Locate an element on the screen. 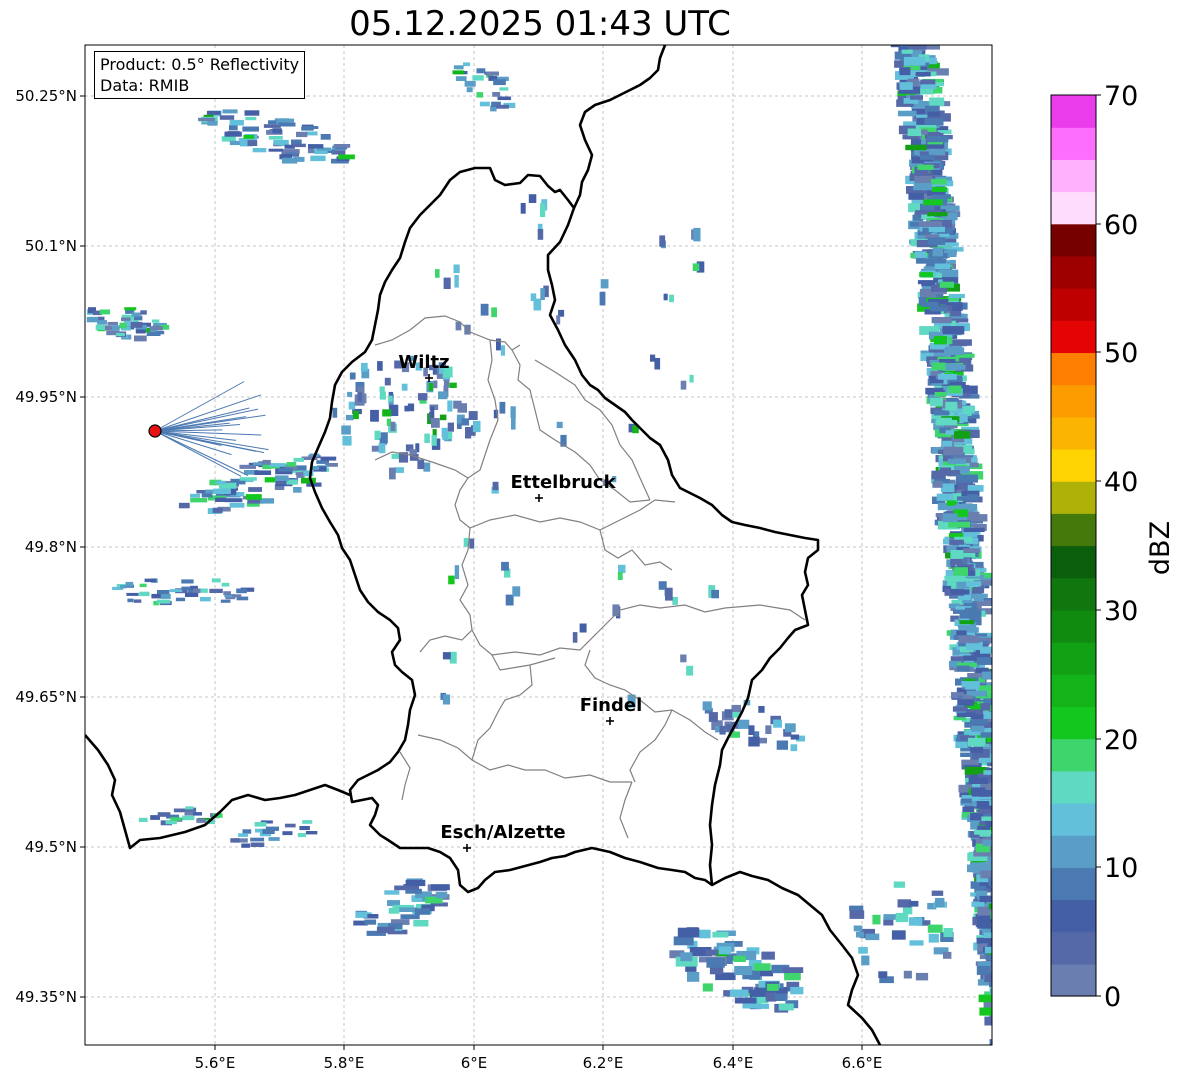 Image resolution: width=1184 pixels, height=1081 pixels. y-tick-label: 49.8°N is located at coordinates (51, 547).